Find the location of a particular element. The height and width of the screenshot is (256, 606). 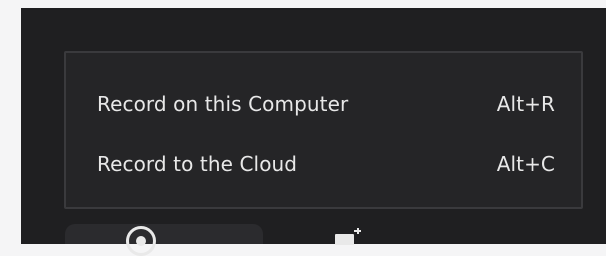

record-to-the-cloud-shortcut: Alt+C is located at coordinates (525, 164).